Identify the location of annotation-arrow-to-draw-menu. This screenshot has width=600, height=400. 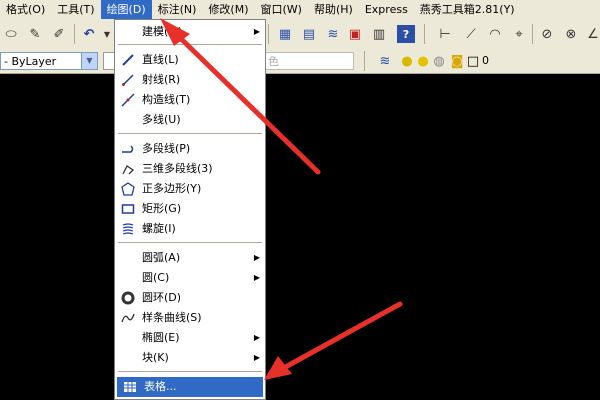
(240, 96).